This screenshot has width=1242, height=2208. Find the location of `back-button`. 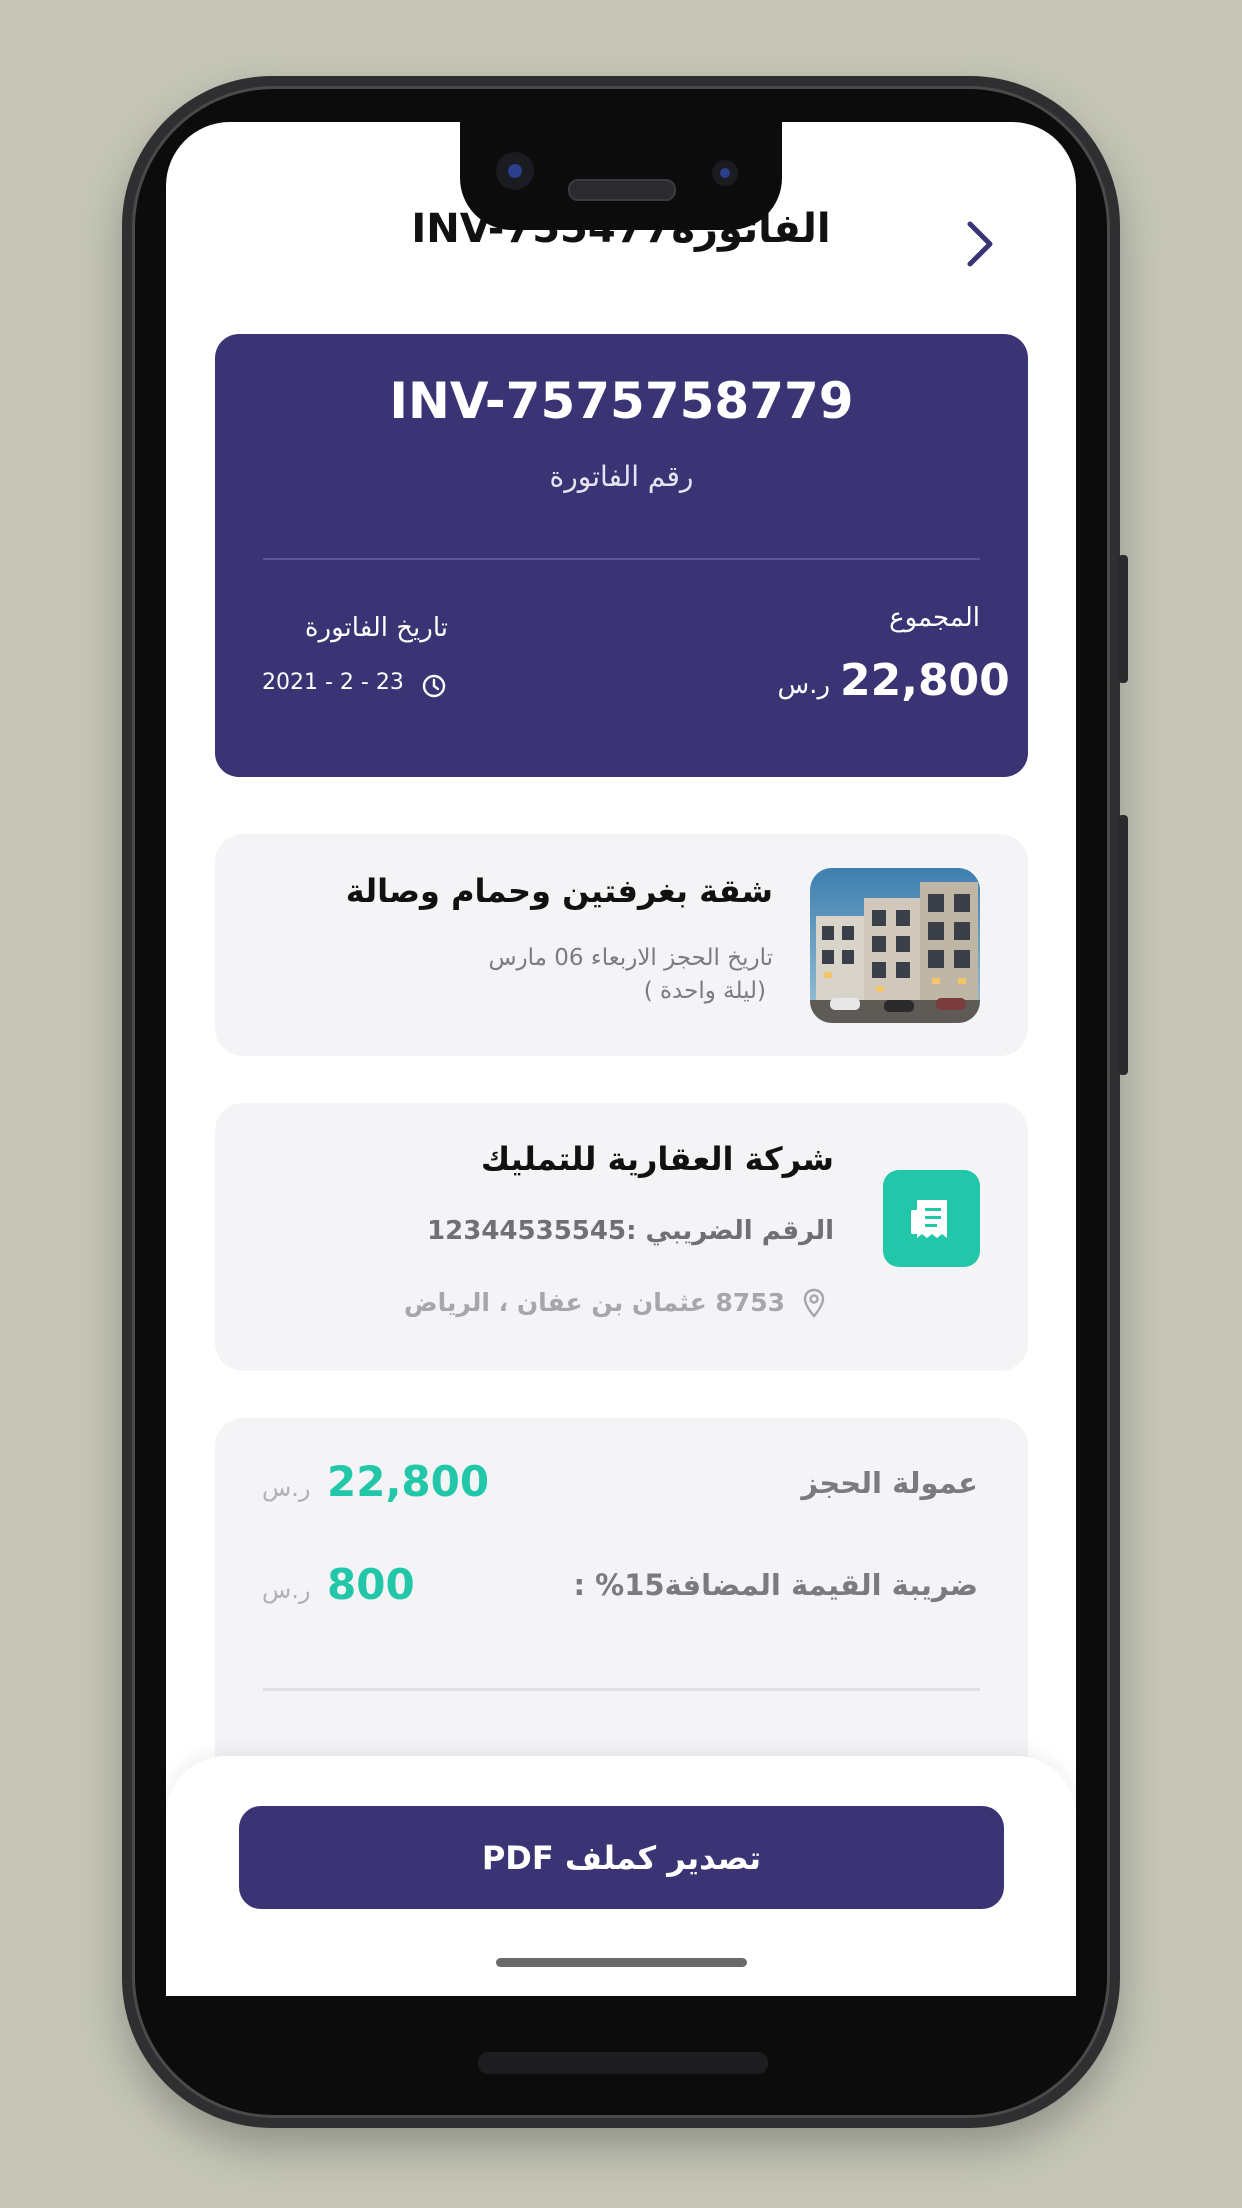

back-button is located at coordinates (980, 244).